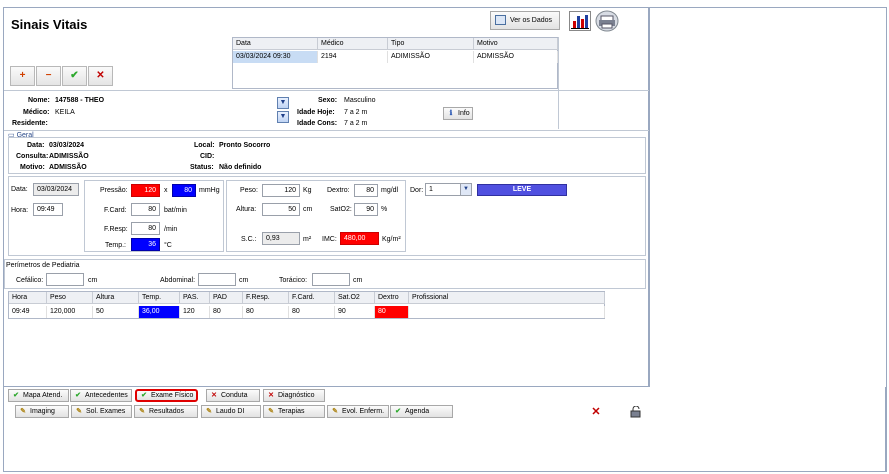  I want to click on column-header: Médico, so click(353, 44).